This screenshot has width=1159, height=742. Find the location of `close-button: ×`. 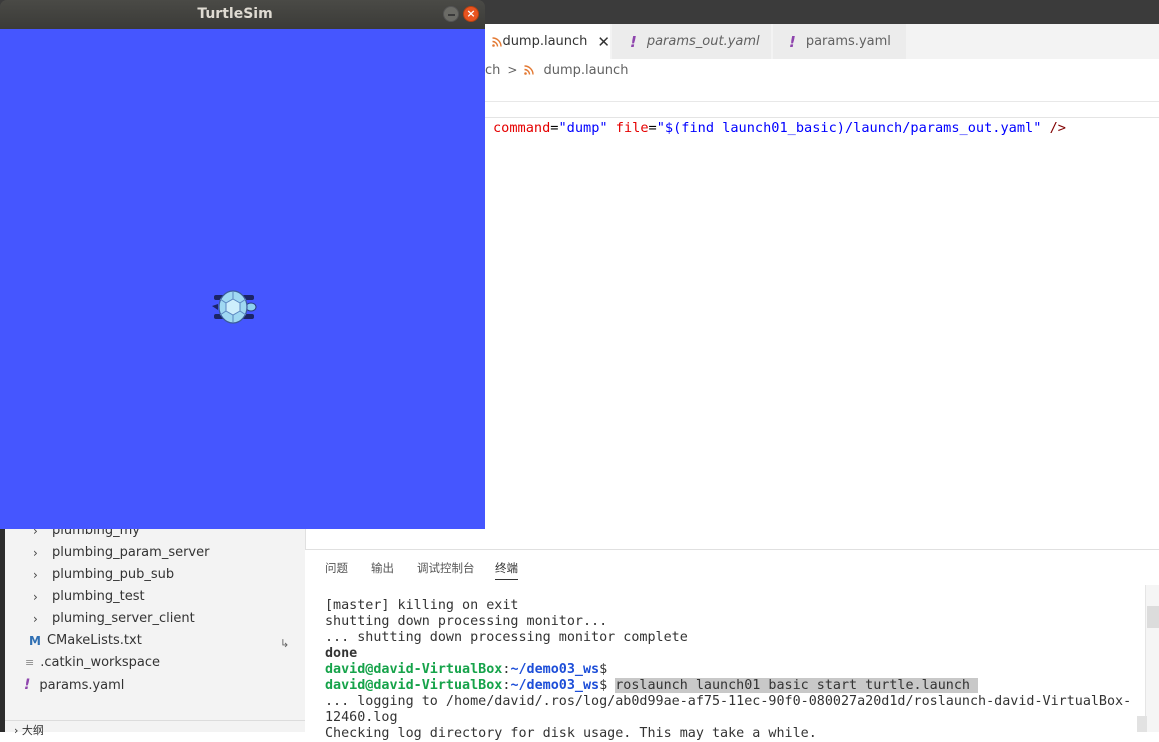

close-button: × is located at coordinates (471, 14).